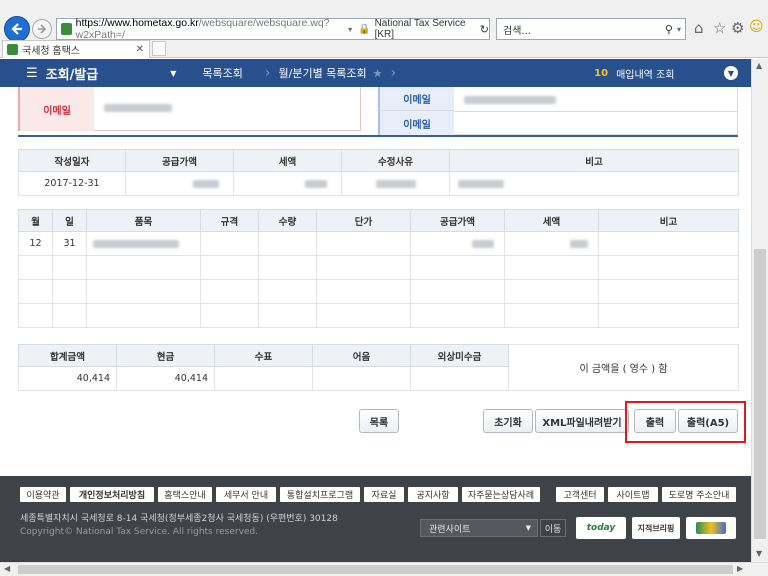 The width and height of the screenshot is (768, 576). What do you see at coordinates (179, 183) in the screenshot?
I see `supply-amount-blurred` at bounding box center [179, 183].